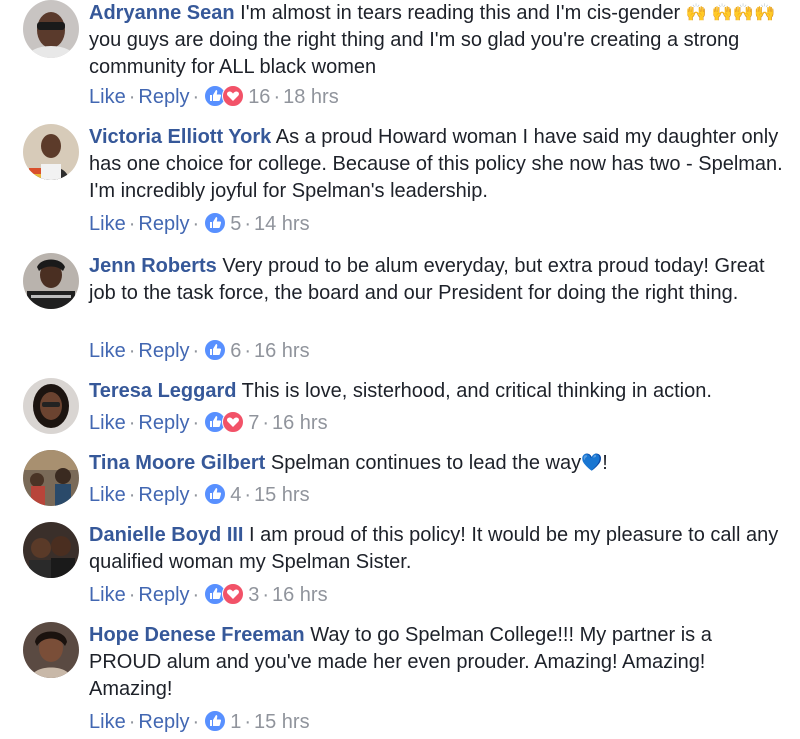  What do you see at coordinates (254, 595) in the screenshot?
I see `reaction-count: 3` at bounding box center [254, 595].